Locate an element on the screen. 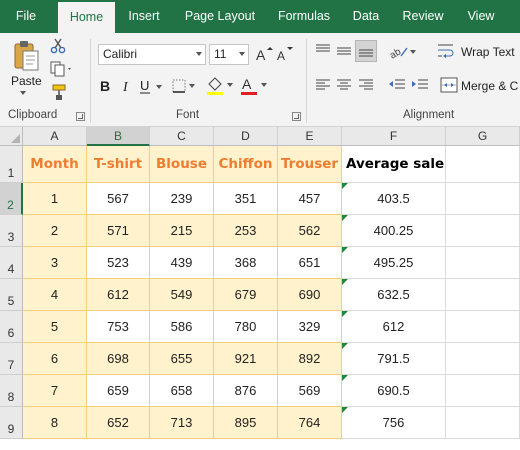 The height and width of the screenshot is (450, 520). sales-cell: 562 is located at coordinates (310, 231).